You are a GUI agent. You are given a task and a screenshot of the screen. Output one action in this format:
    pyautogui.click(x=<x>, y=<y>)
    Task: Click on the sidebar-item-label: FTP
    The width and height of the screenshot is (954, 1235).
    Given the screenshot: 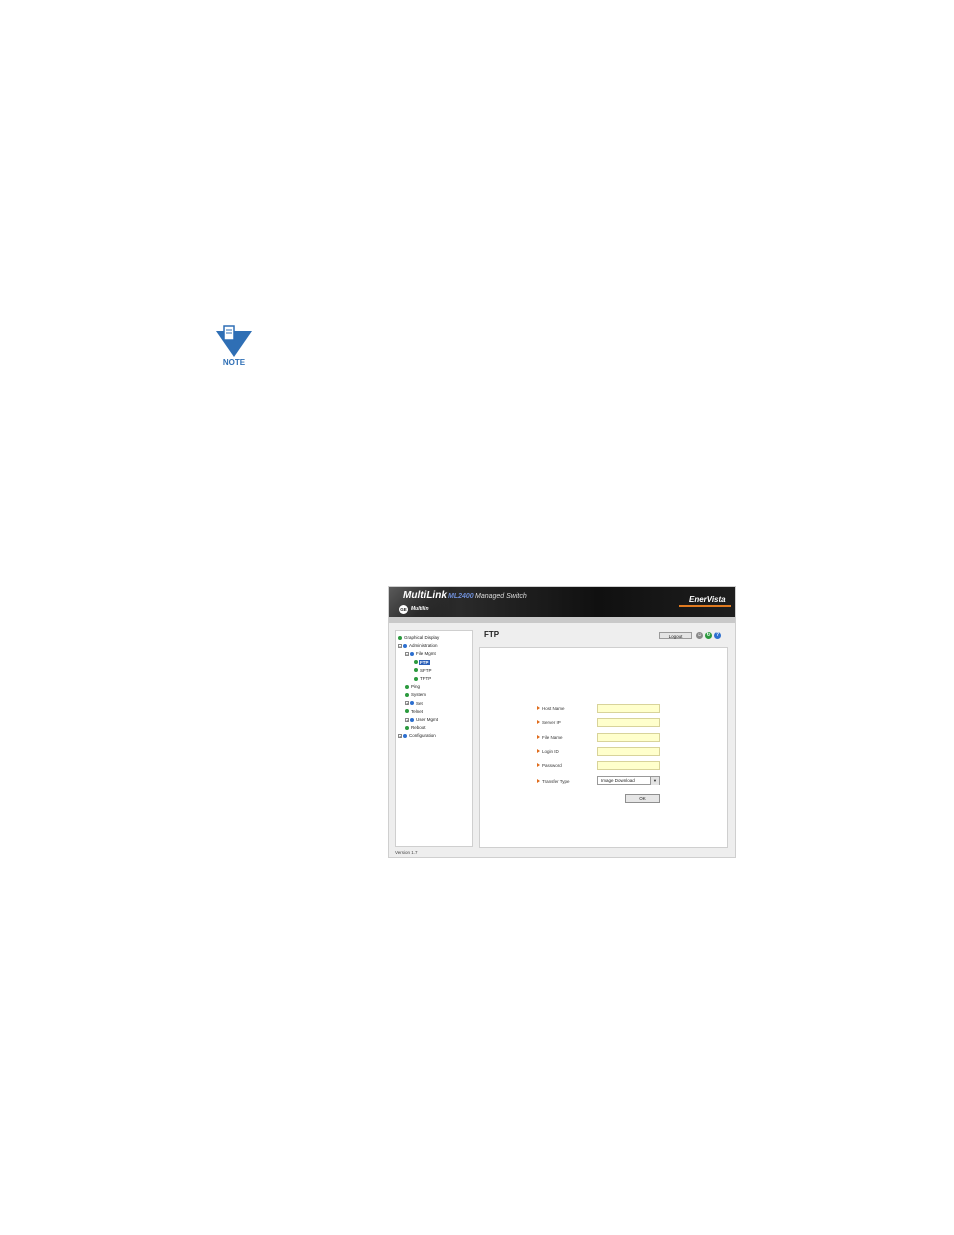 What is the action you would take?
    pyautogui.click(x=424, y=662)
    